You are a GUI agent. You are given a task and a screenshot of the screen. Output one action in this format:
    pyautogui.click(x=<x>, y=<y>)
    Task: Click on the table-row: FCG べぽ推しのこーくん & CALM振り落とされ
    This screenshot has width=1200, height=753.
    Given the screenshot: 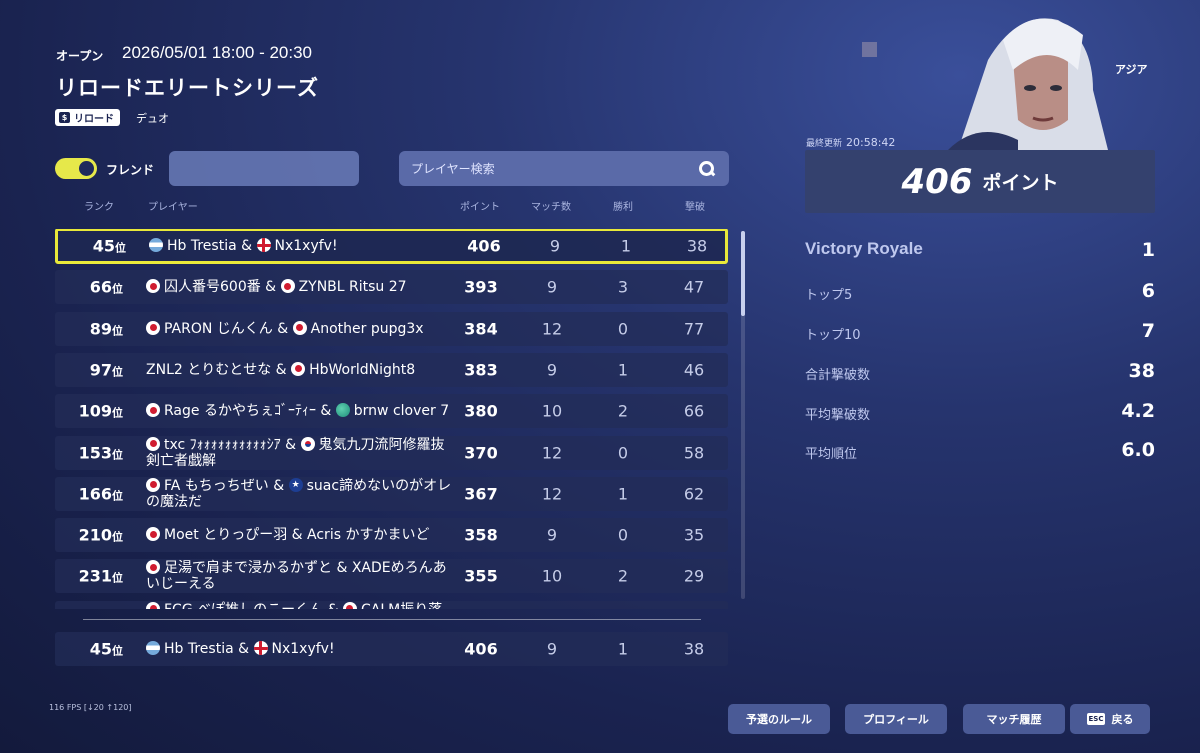 What is the action you would take?
    pyautogui.click(x=391, y=604)
    